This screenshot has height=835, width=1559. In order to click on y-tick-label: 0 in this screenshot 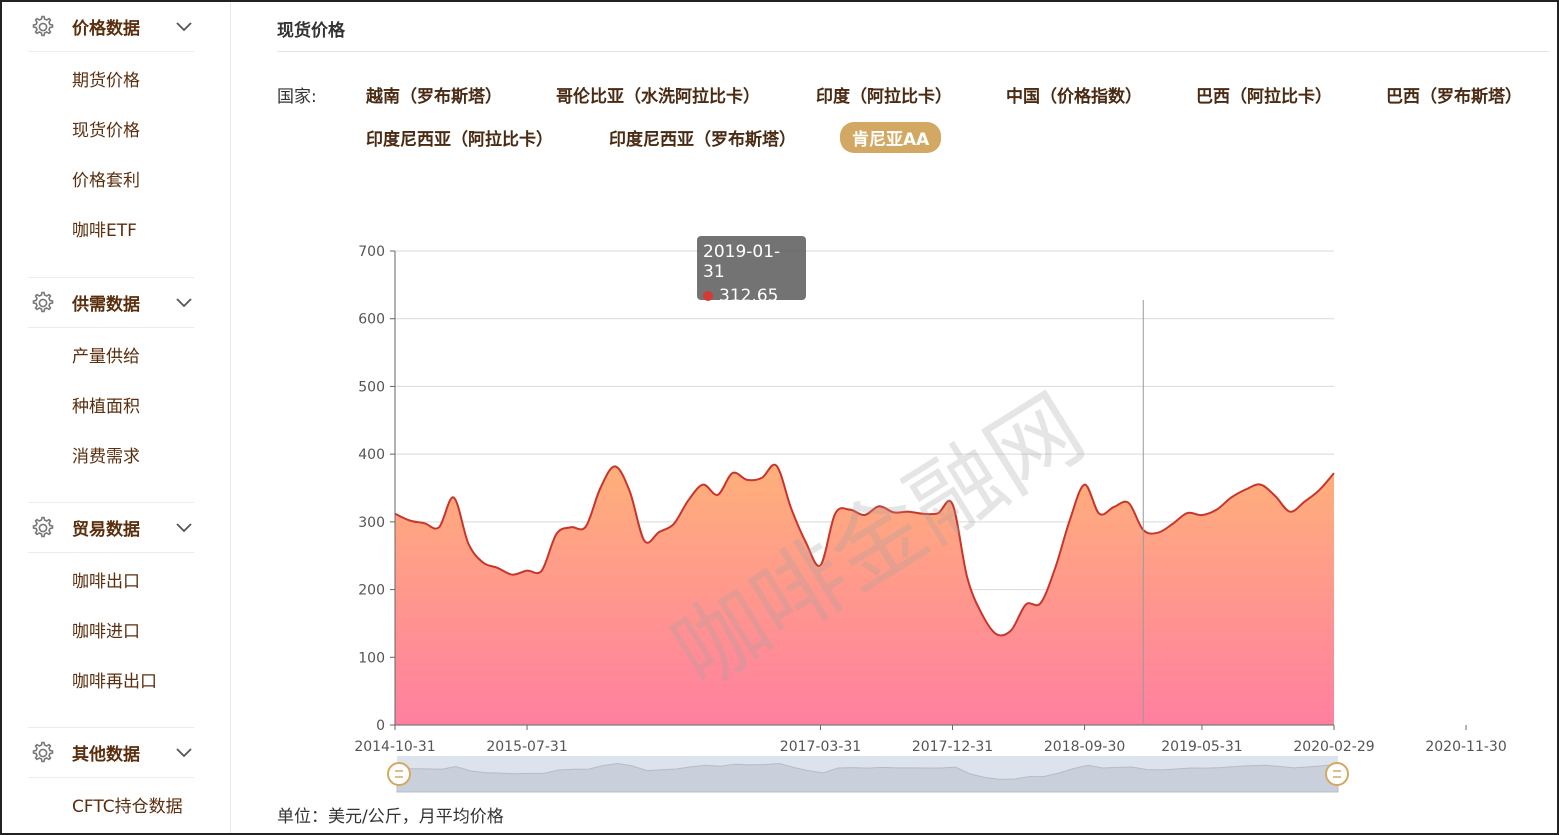, I will do `click(380, 726)`.